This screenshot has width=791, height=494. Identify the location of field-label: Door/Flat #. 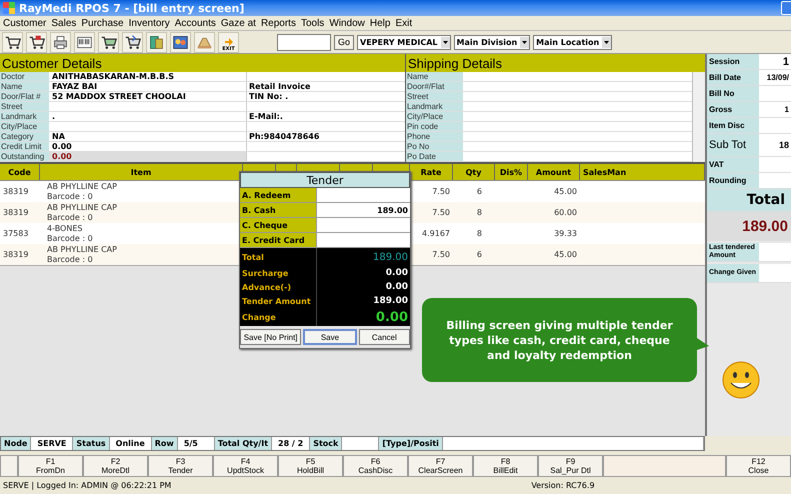
(24, 96).